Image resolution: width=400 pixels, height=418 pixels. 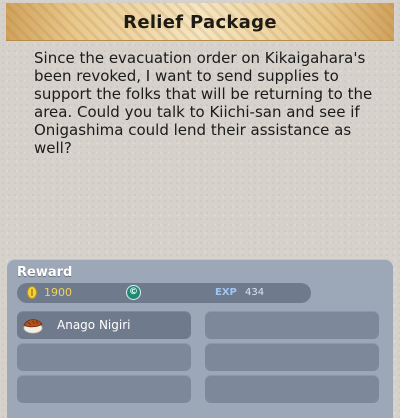 What do you see at coordinates (94, 325) in the screenshot?
I see `reward-item-label: Anago Nigiri` at bounding box center [94, 325].